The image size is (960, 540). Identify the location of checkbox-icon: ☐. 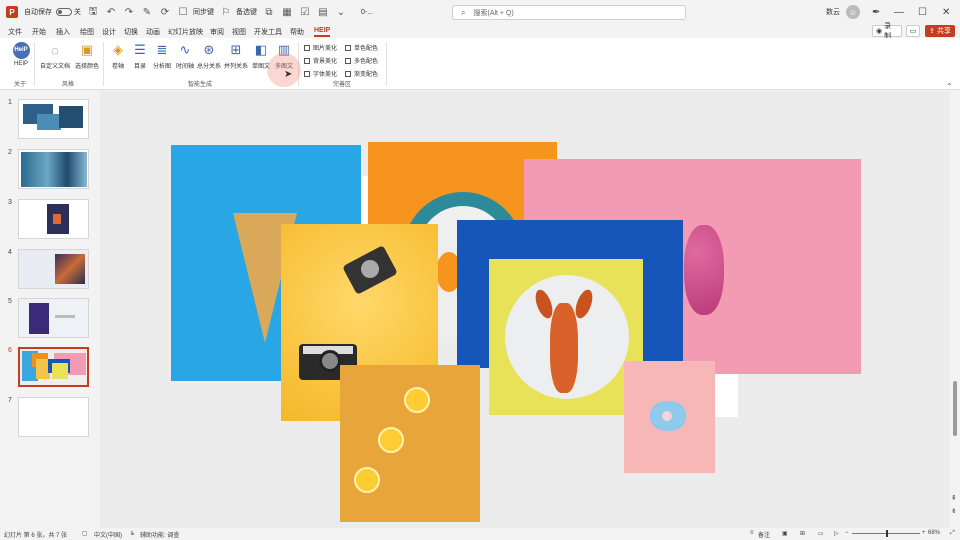
(183, 12).